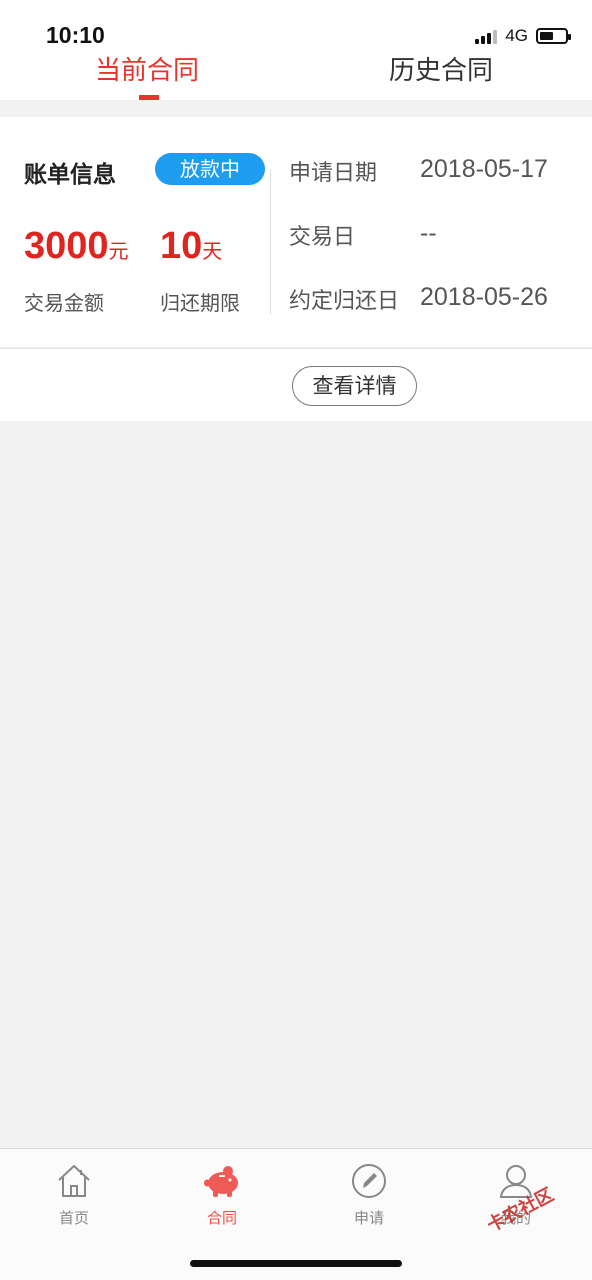 Image resolution: width=592 pixels, height=1280 pixels. Describe the element at coordinates (147, 68) in the screenshot. I see `tab-current-contract: 当前合同` at that location.